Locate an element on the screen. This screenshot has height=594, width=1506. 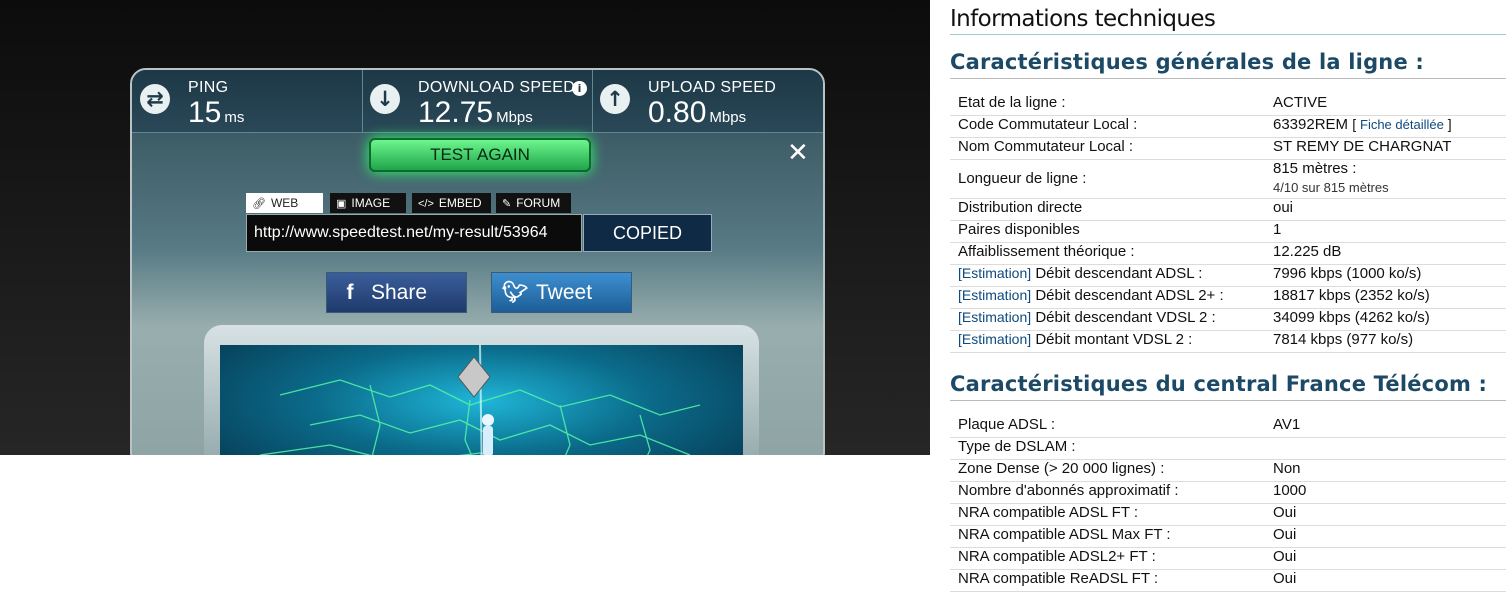
row-key: NRA compatible ADSL FT : is located at coordinates (1048, 512).